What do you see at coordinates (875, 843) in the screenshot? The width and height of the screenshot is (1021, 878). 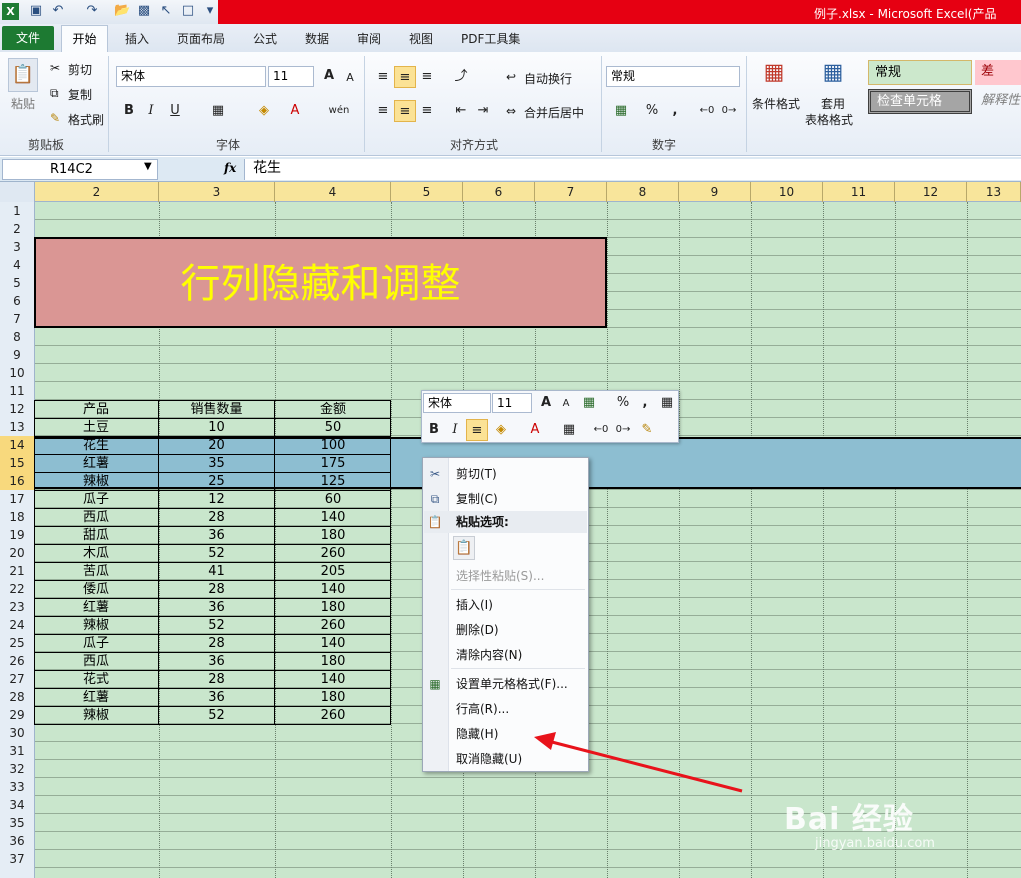 I see `baidu-watermark-url: jingyan.baidu.com` at bounding box center [875, 843].